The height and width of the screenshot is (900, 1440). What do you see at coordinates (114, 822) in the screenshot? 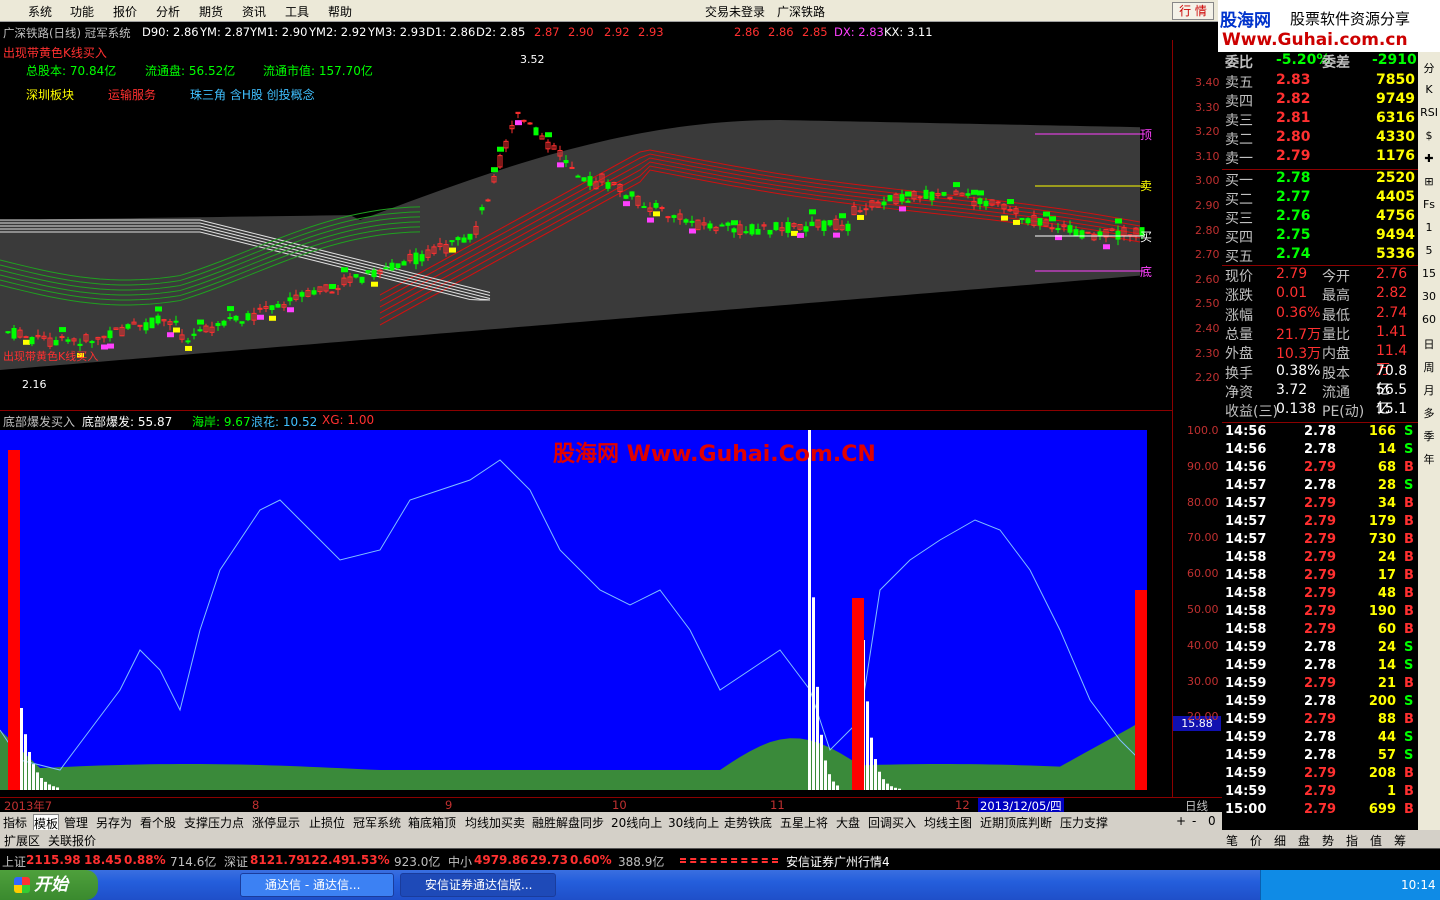
I see `template-tab: 另存为` at bounding box center [114, 822].